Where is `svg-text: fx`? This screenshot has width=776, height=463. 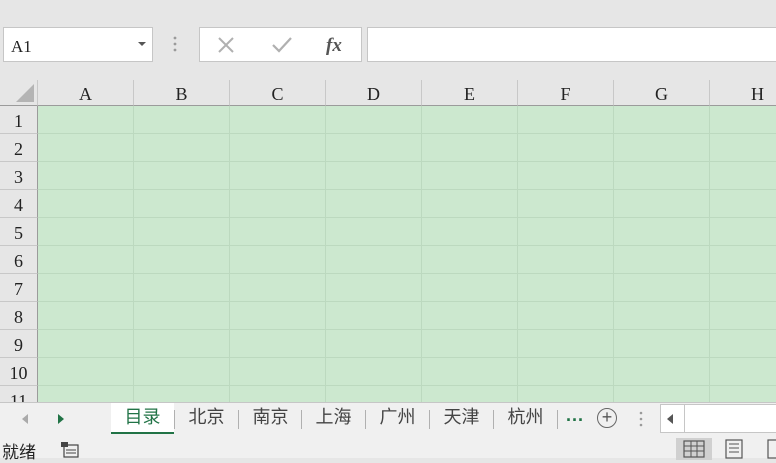
svg-text: fx is located at coordinates (334, 45).